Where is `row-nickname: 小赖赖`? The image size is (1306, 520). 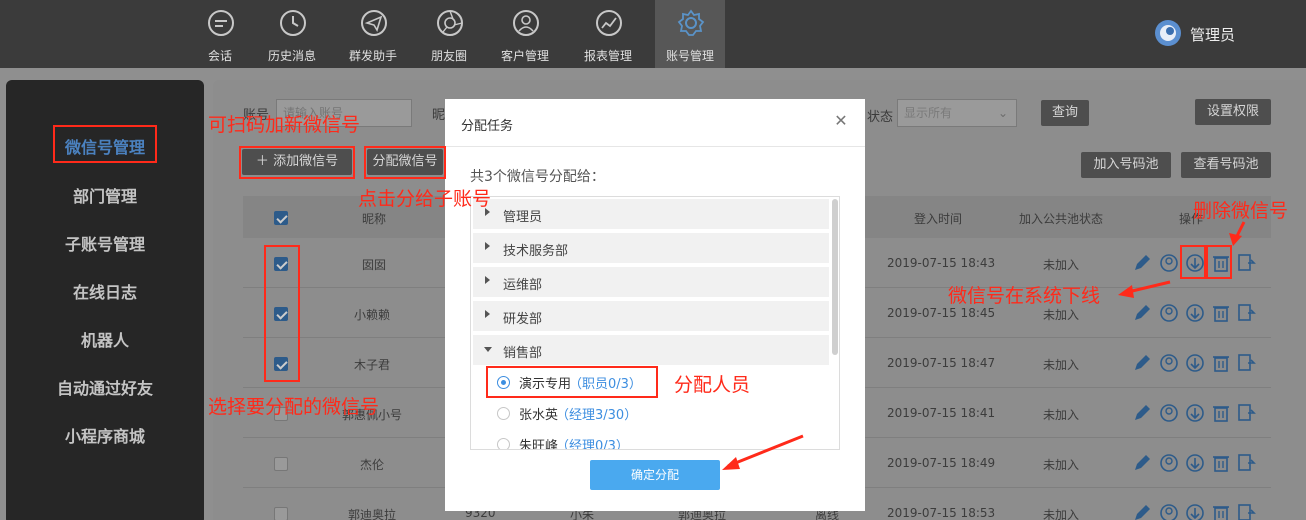 row-nickname: 小赖赖 is located at coordinates (372, 315).